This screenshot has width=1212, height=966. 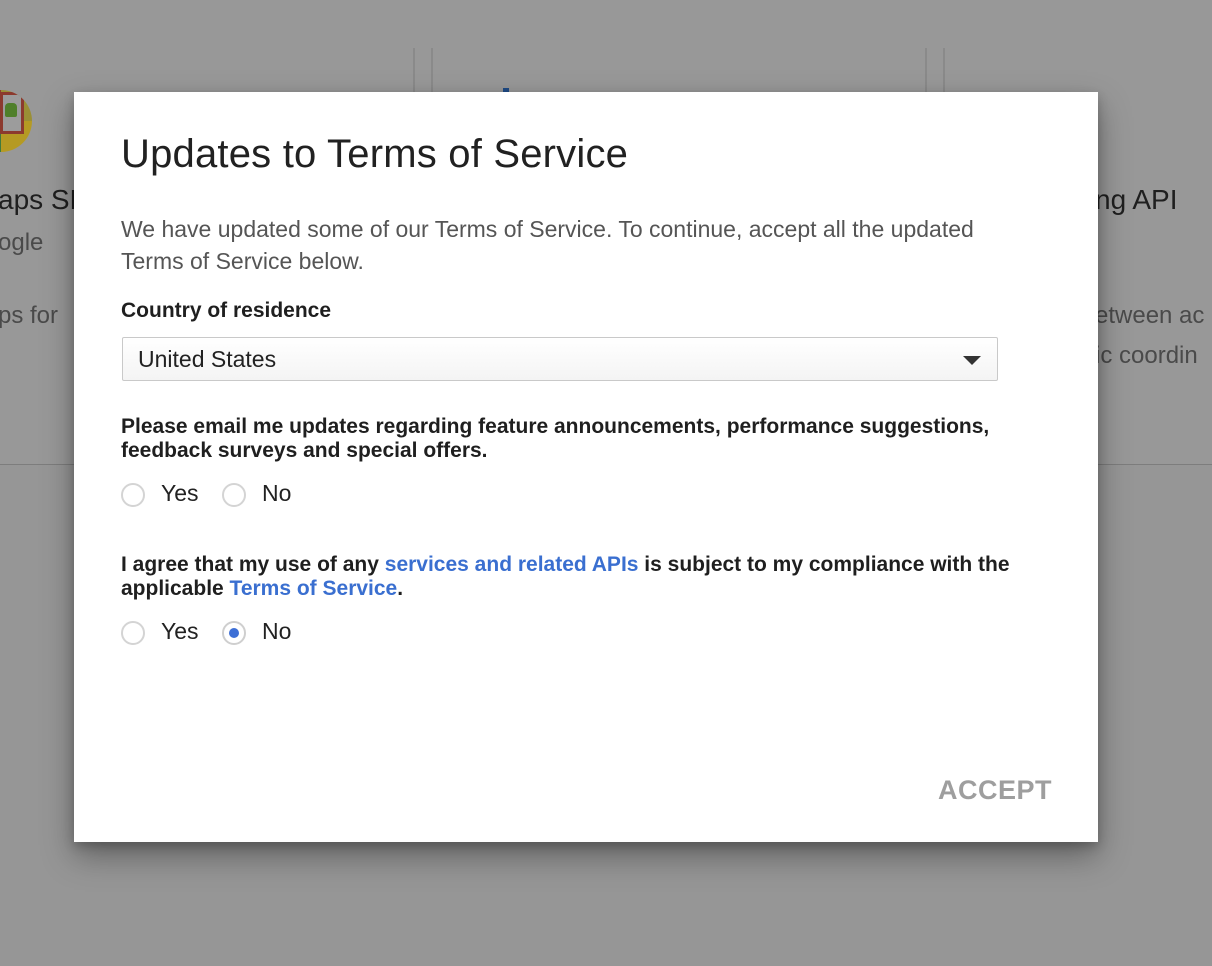 I want to click on card-title: ng API, so click(x=1136, y=199).